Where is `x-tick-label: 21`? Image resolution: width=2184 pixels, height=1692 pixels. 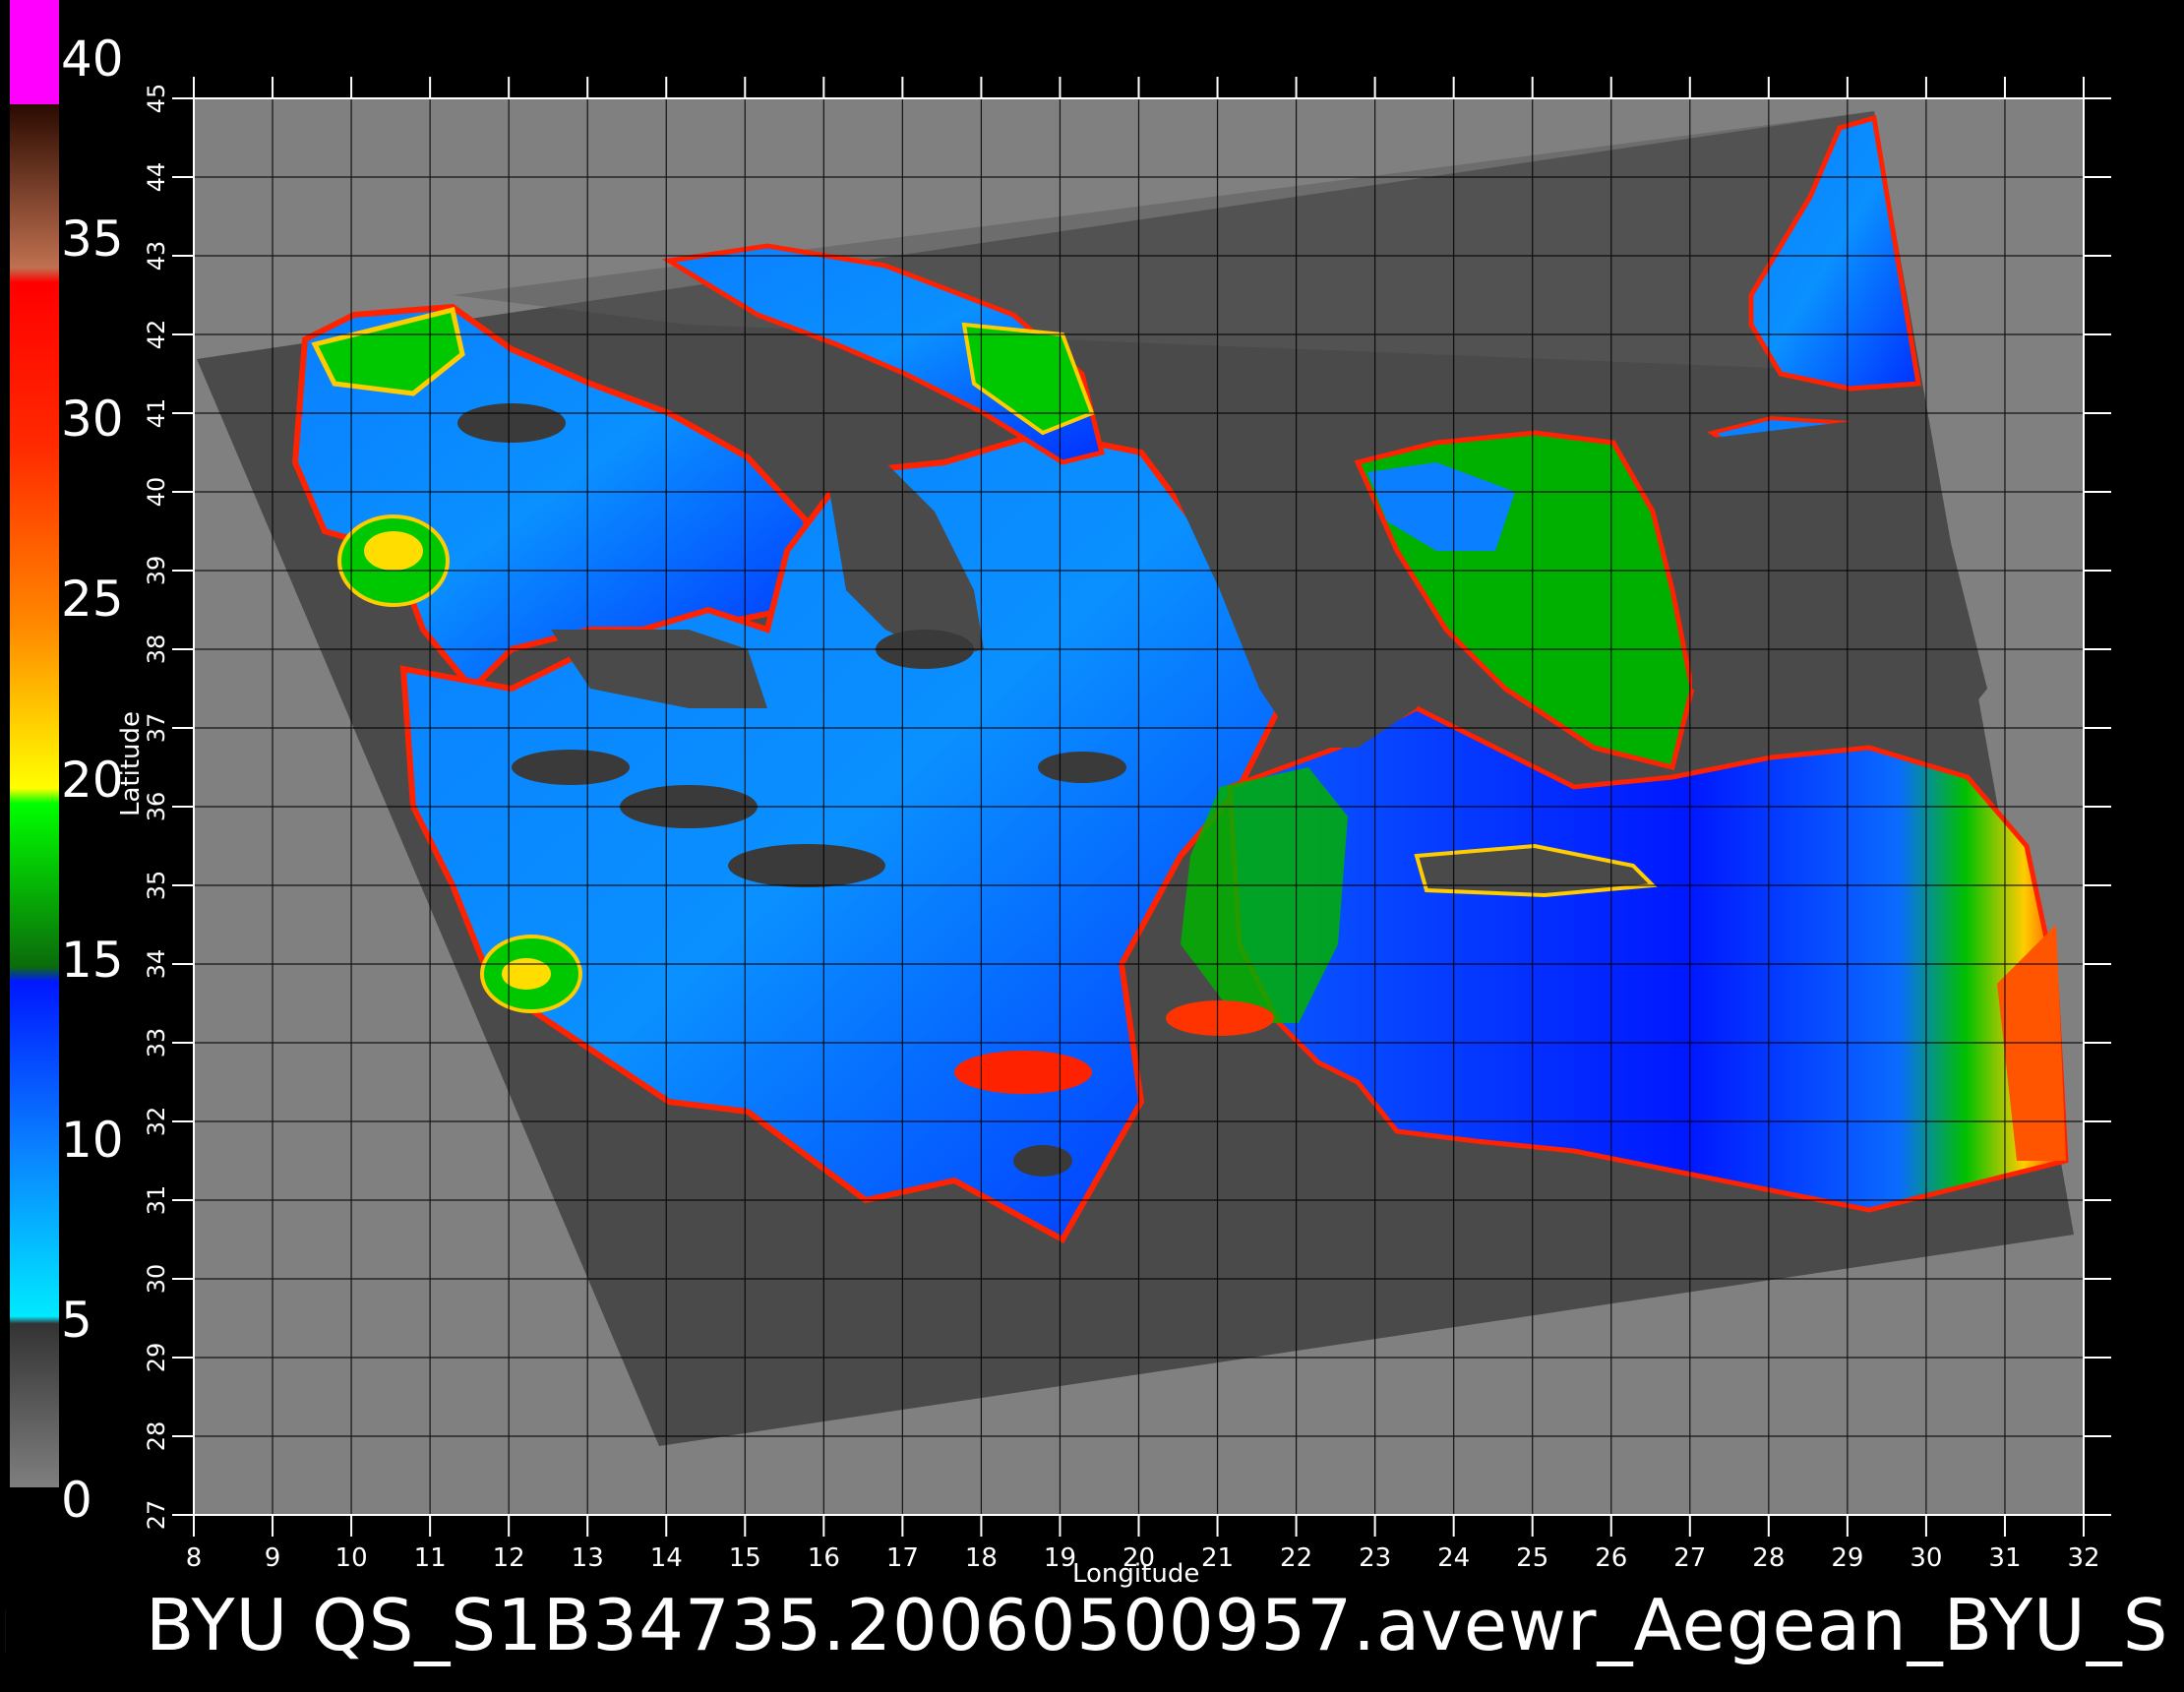
x-tick-label: 21 is located at coordinates (1217, 1558).